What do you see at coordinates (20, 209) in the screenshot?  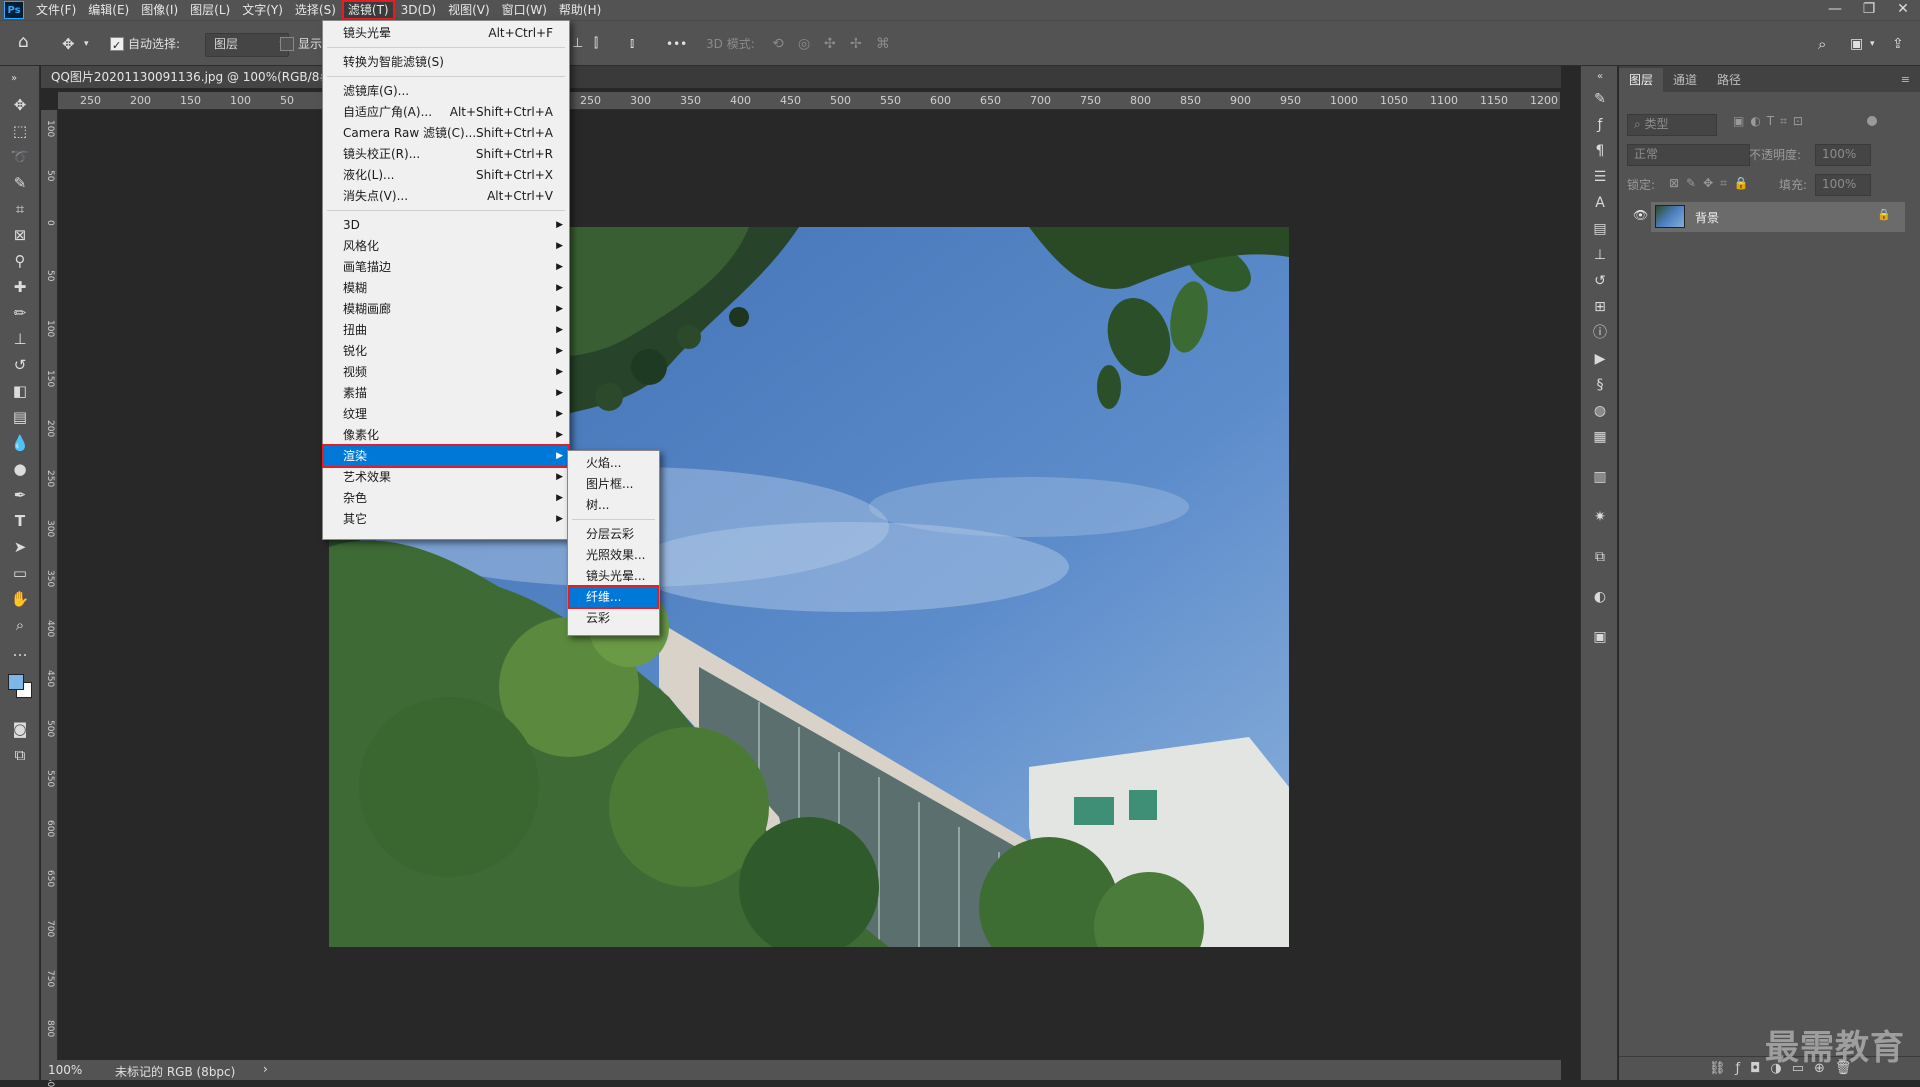 I see `crop-tool-icon: ⌗` at bounding box center [20, 209].